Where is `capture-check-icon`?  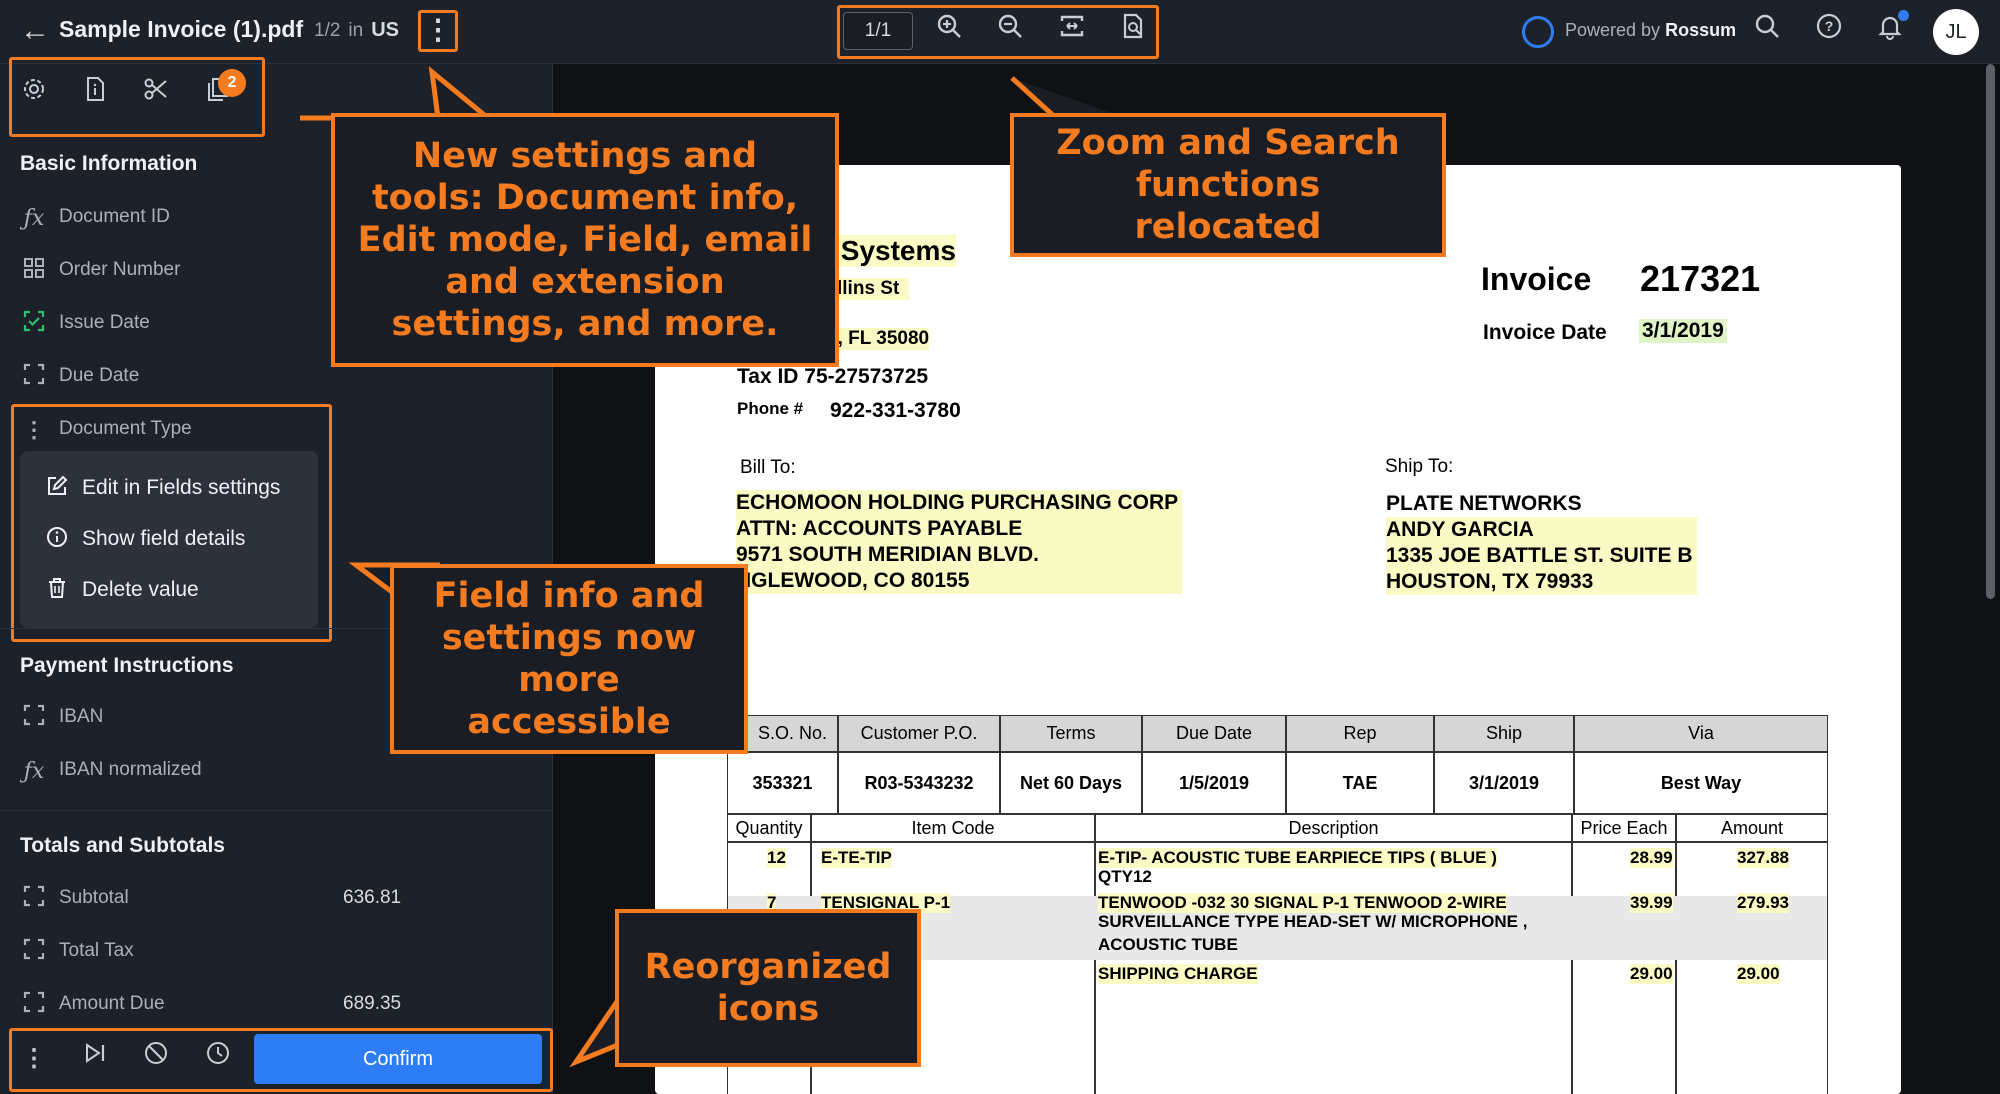 capture-check-icon is located at coordinates (34, 324).